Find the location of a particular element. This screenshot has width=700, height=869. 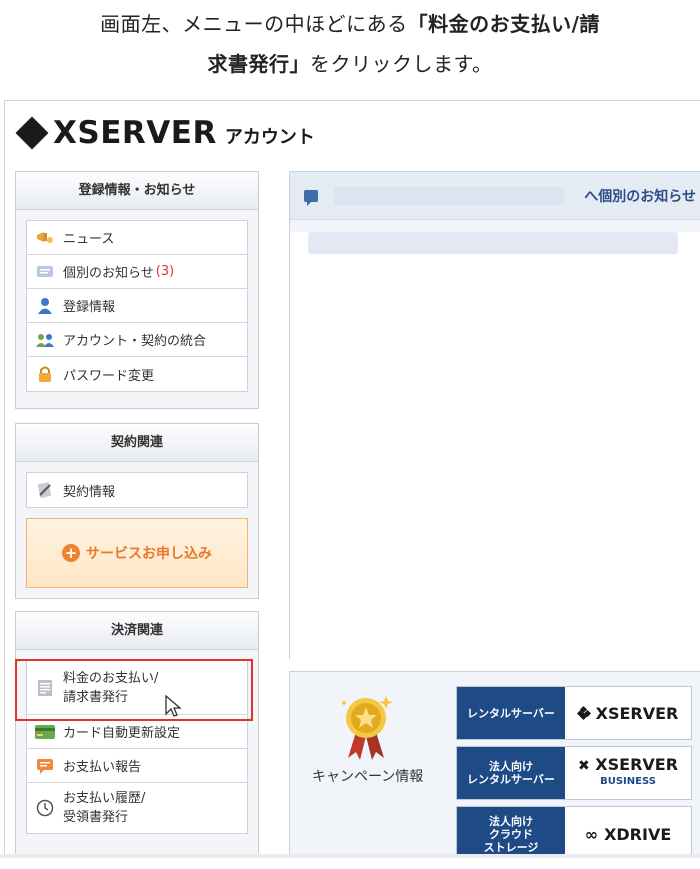

notice-count-badge: (3) is located at coordinates (165, 271).